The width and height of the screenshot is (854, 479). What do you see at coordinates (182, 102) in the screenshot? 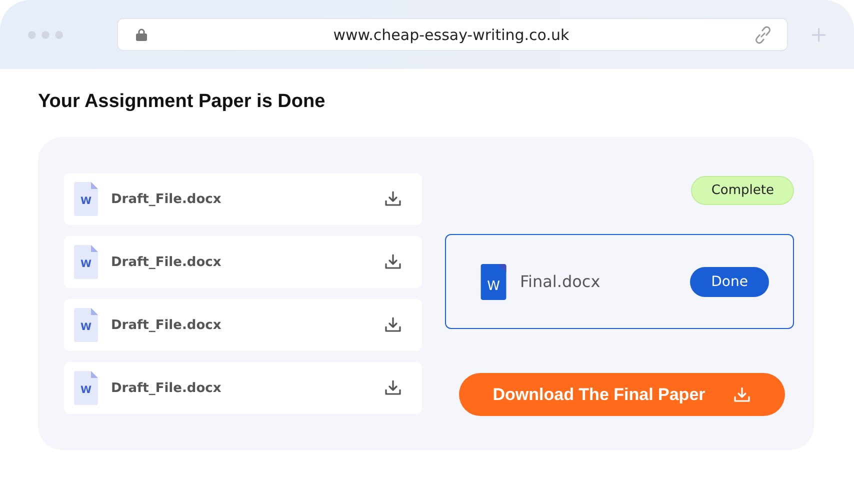
I see `page-heading: Your Assignment Paper is Done` at bounding box center [182, 102].